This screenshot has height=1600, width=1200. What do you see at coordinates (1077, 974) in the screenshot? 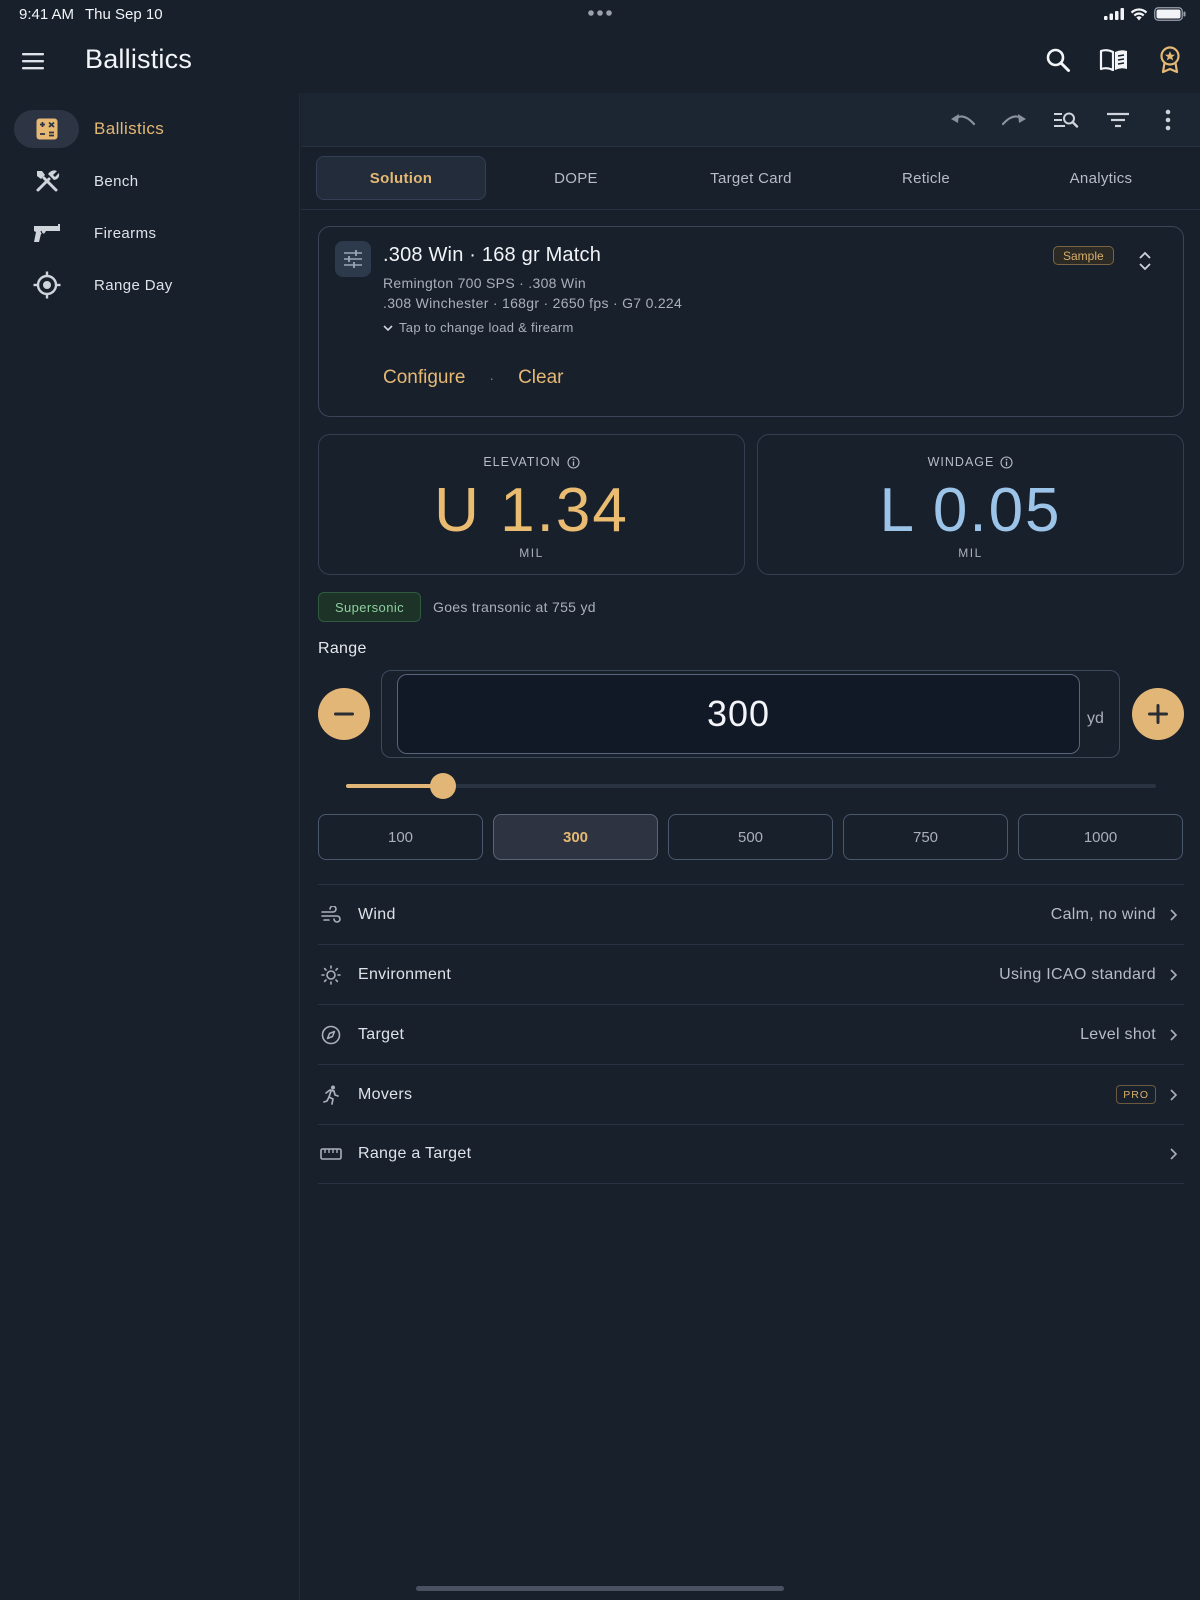
I see `settings-row-value: Using ICAO standard` at bounding box center [1077, 974].